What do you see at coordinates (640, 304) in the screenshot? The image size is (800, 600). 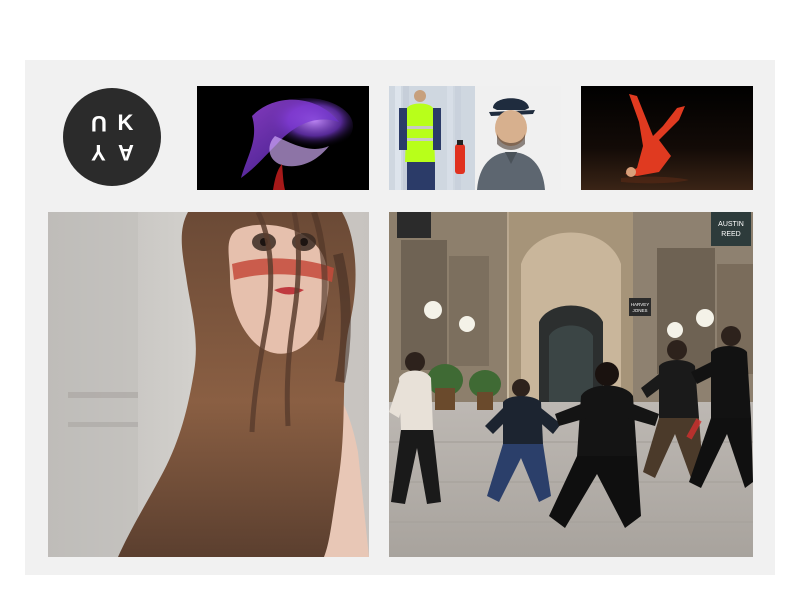 I see `svg-text: HARVEY` at bounding box center [640, 304].